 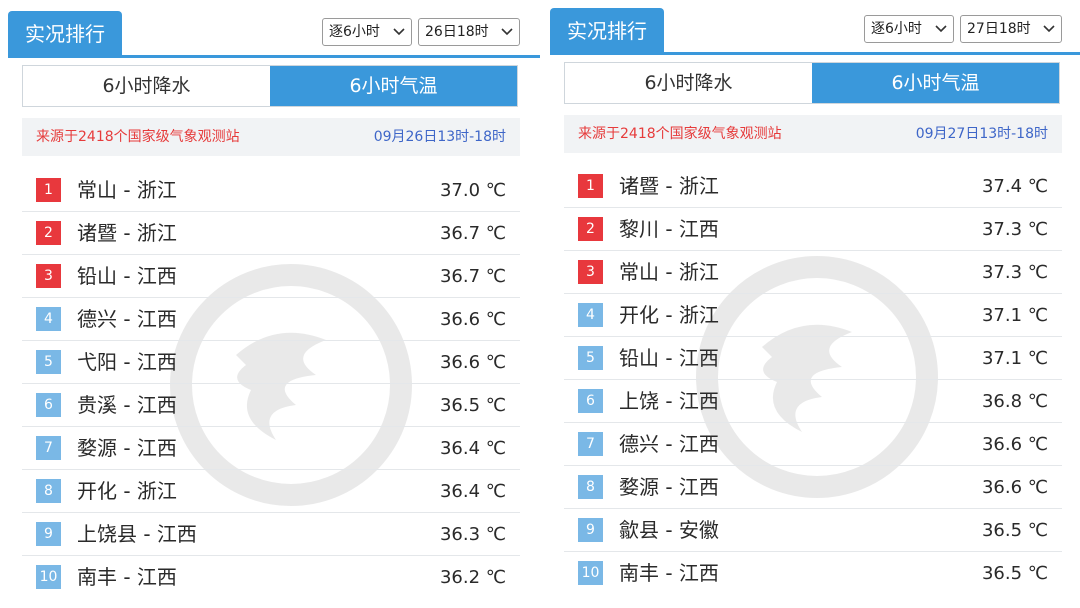 I want to click on list-item: 5 弋阳 - 江西 36.6 ℃, so click(x=271, y=362).